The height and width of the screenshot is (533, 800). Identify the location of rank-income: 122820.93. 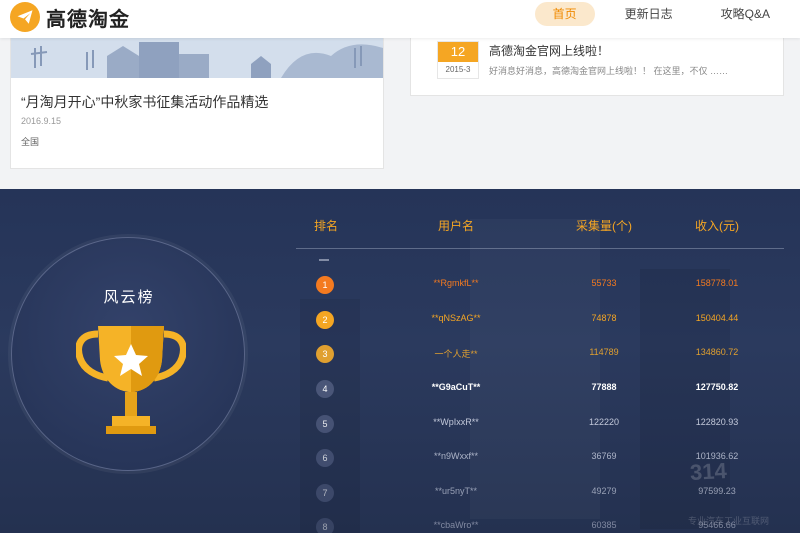
(717, 422).